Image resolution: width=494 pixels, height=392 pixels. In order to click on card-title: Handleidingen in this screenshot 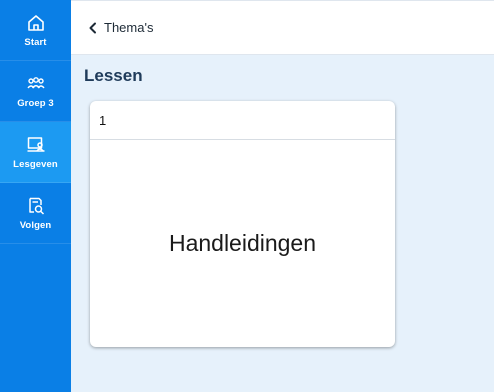, I will do `click(242, 243)`.